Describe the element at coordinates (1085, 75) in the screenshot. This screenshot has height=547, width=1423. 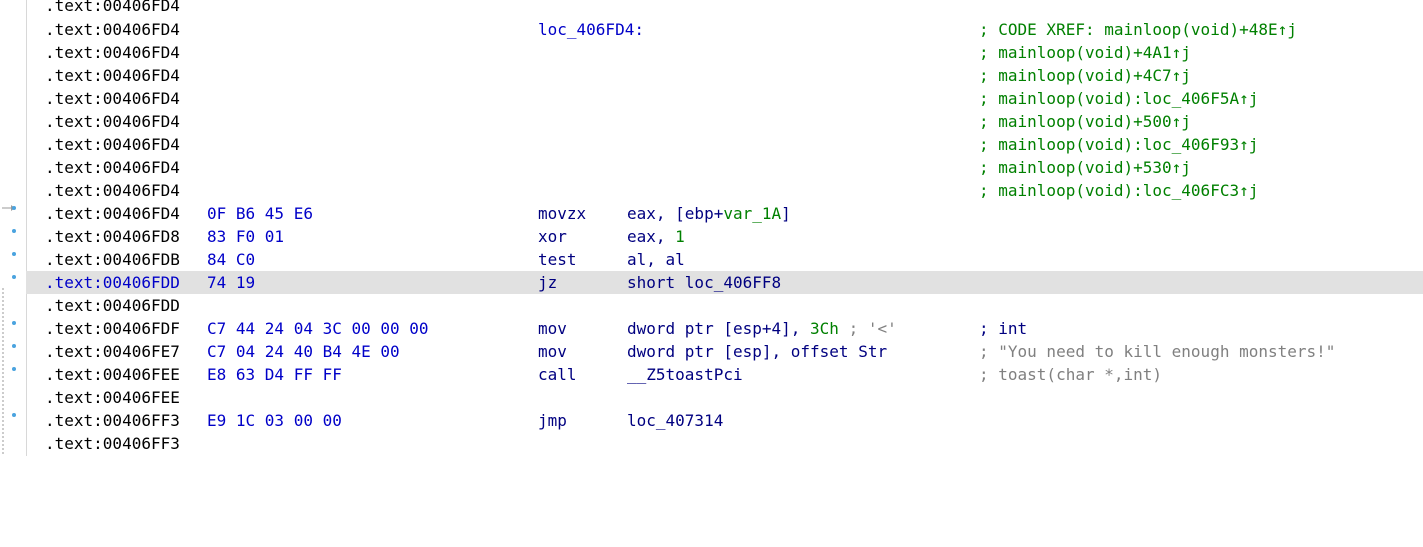
I see `xref-comment: ; mainloop(void)+4C7↑j` at that location.